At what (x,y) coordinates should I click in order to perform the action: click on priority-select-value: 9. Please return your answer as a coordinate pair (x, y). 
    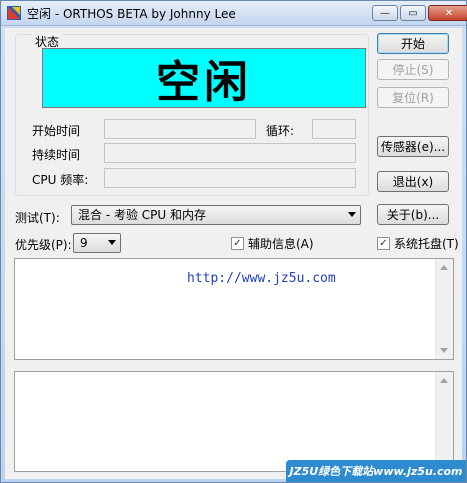
    Looking at the image, I should click on (84, 243).